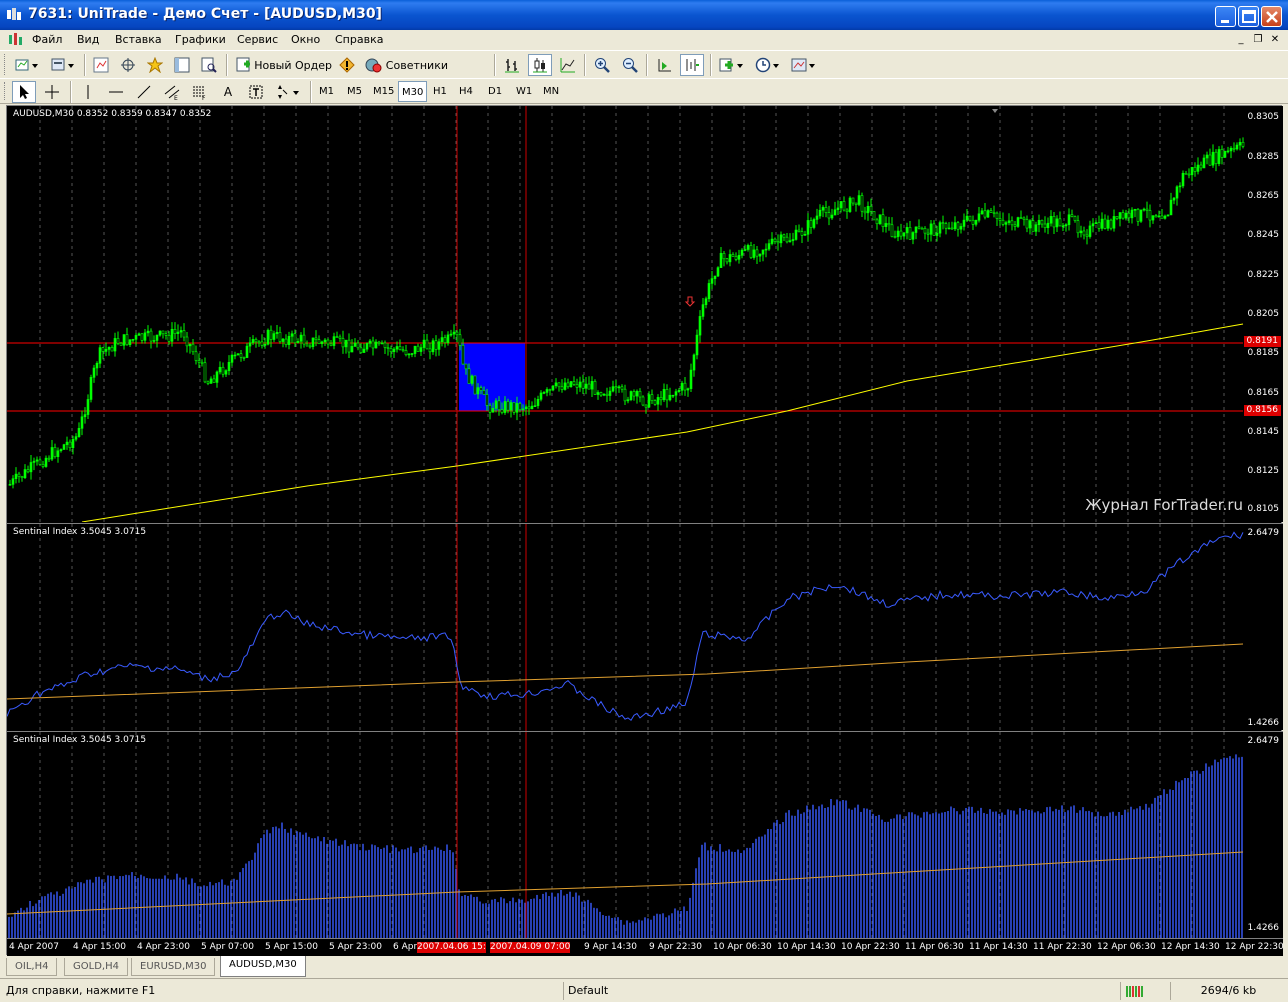  Describe the element at coordinates (354, 91) in the screenshot. I see `timeframe-m5: M5` at that location.